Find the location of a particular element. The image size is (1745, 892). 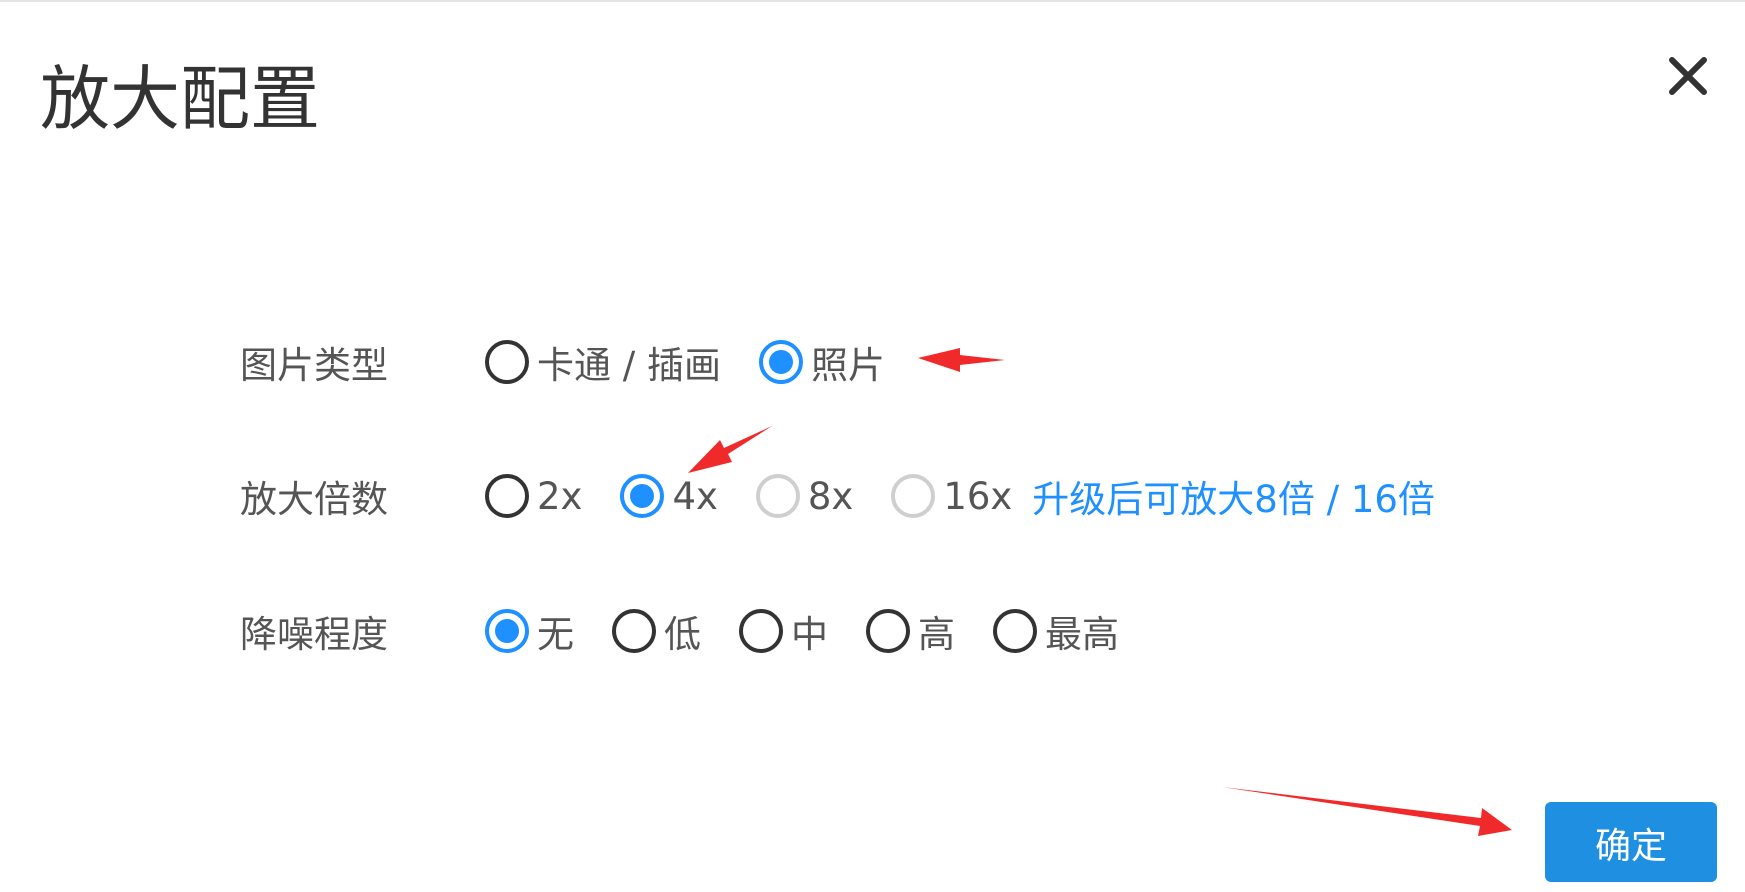

confirm-button: 确定 is located at coordinates (1631, 842).